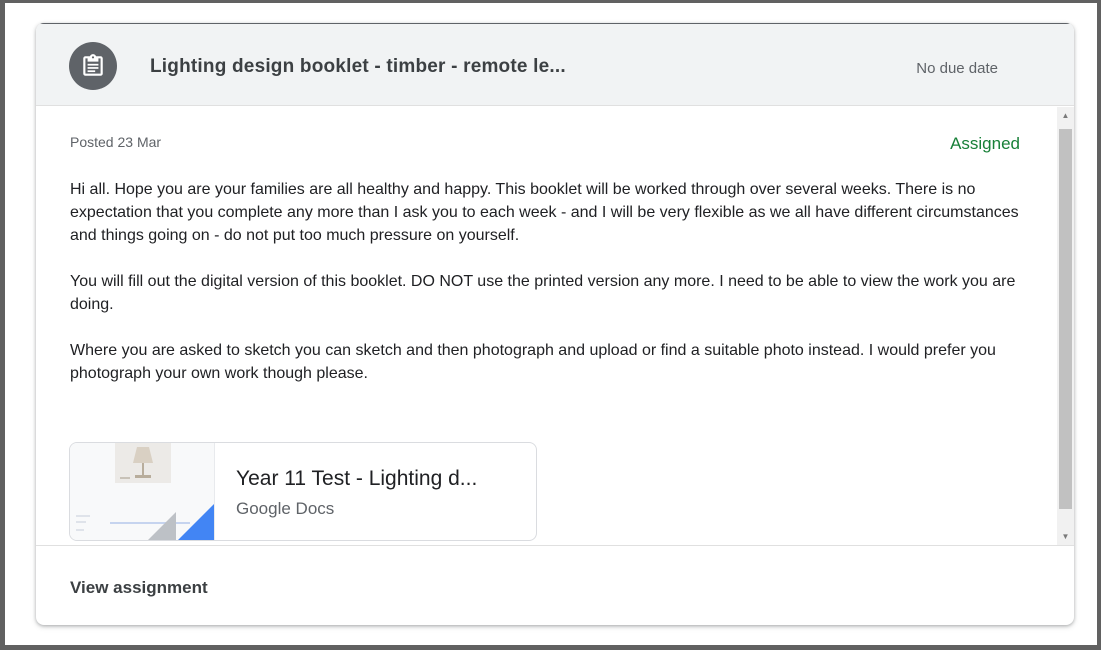  What do you see at coordinates (285, 508) in the screenshot?
I see `attachment-type: Google Docs` at bounding box center [285, 508].